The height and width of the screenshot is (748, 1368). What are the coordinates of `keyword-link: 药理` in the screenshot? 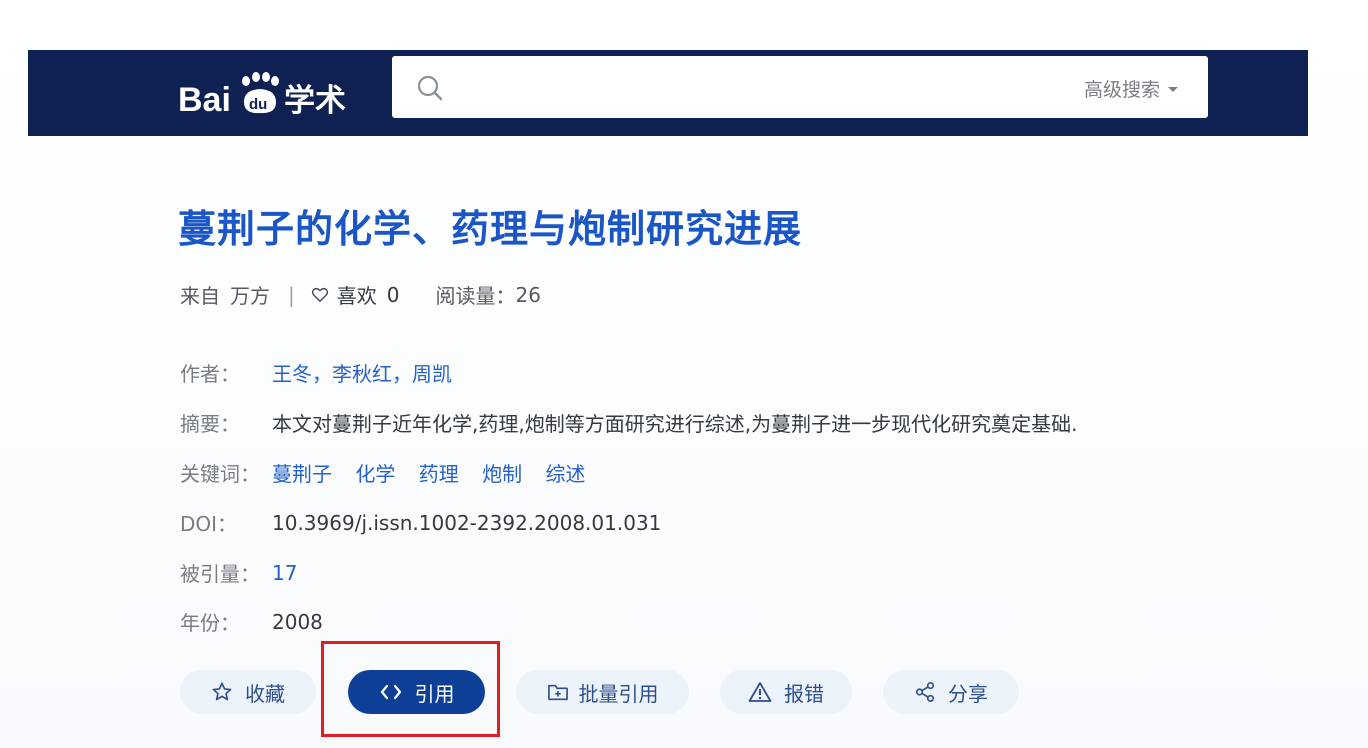 It's located at (439, 474).